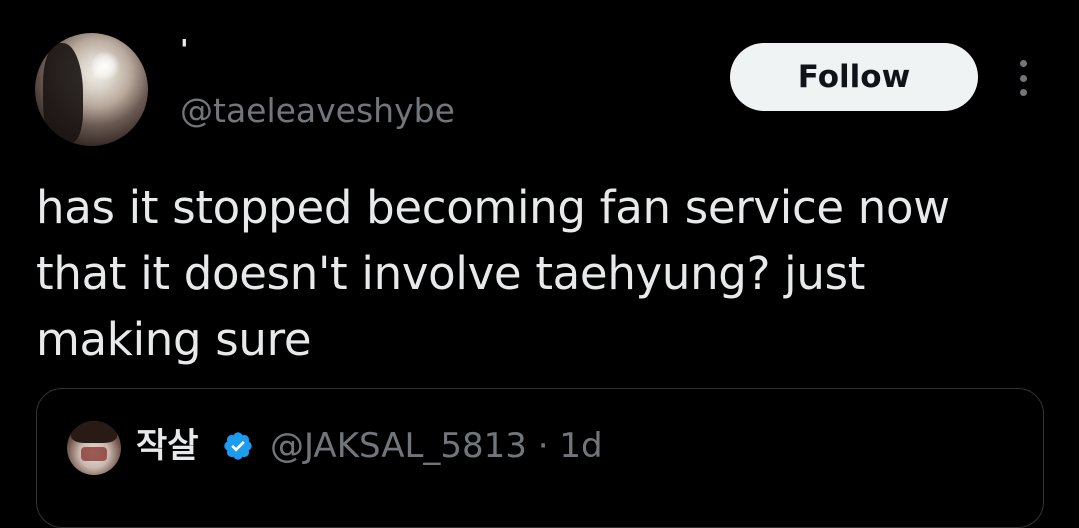 The image size is (1079, 528). I want to click on avatar-photo-light, so click(105, 66).